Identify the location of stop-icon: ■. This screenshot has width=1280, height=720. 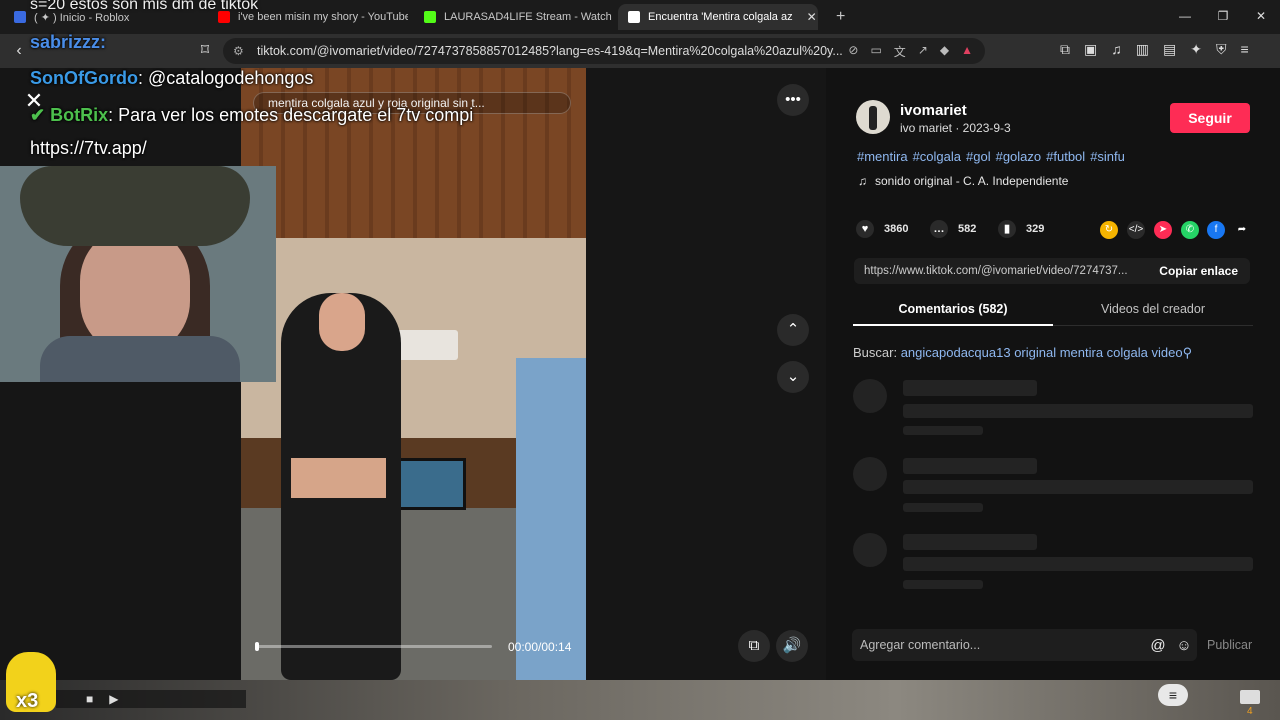
(89, 699).